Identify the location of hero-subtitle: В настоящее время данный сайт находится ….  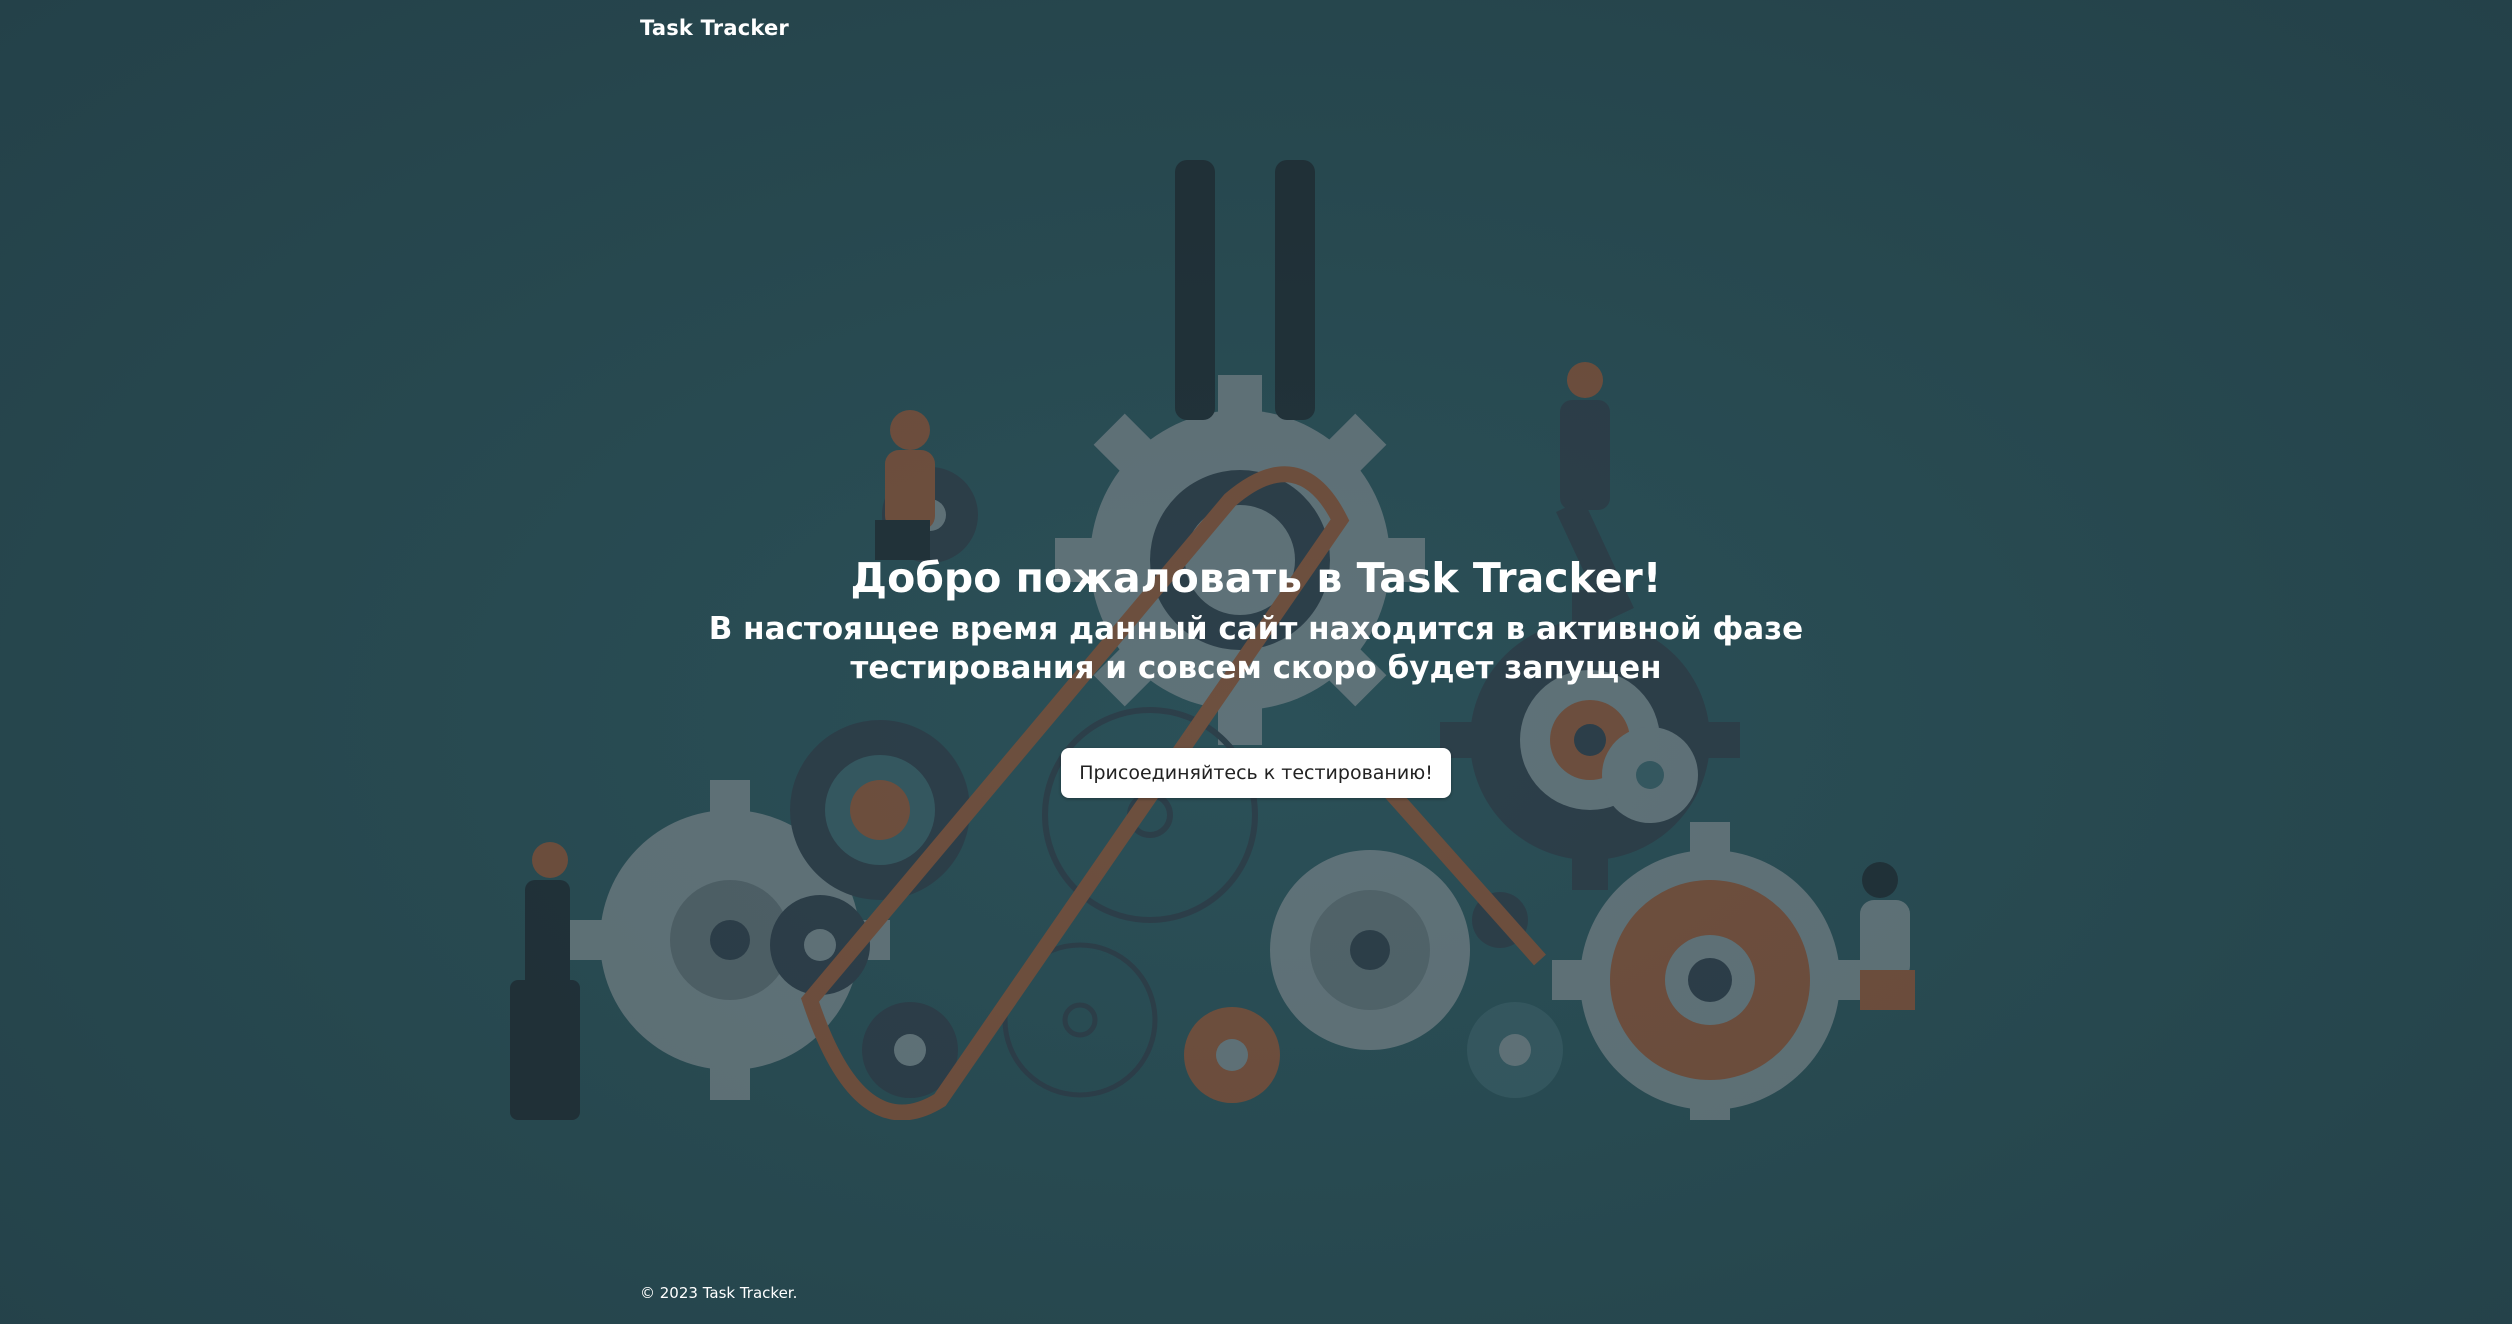
(1256, 648).